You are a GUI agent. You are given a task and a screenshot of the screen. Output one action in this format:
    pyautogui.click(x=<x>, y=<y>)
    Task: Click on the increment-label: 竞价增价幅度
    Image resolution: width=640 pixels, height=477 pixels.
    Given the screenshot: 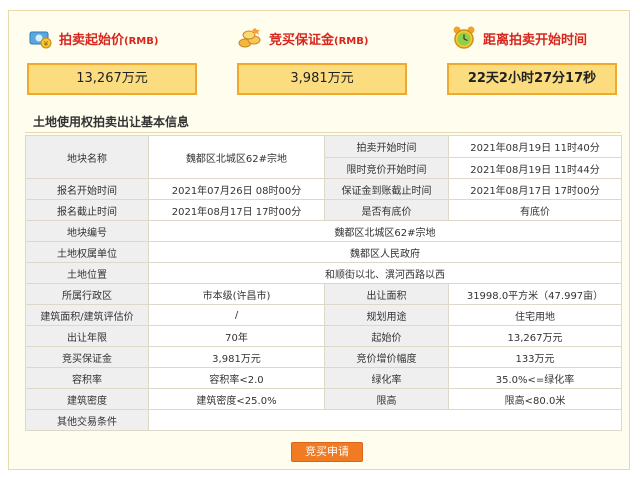 What is the action you would take?
    pyautogui.click(x=386, y=357)
    